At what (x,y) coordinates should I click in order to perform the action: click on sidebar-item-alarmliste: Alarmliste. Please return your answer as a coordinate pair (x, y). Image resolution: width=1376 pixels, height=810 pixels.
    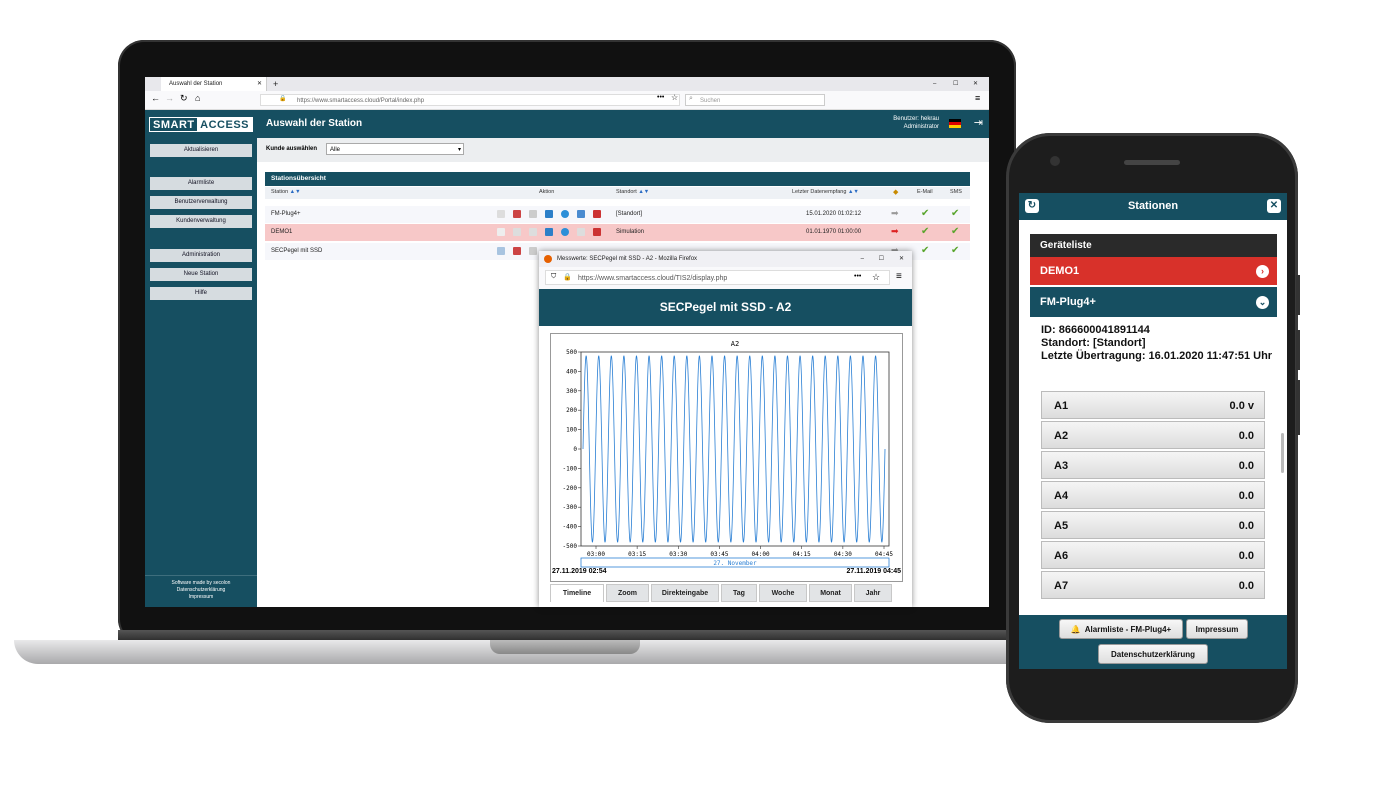
    Looking at the image, I should click on (201, 183).